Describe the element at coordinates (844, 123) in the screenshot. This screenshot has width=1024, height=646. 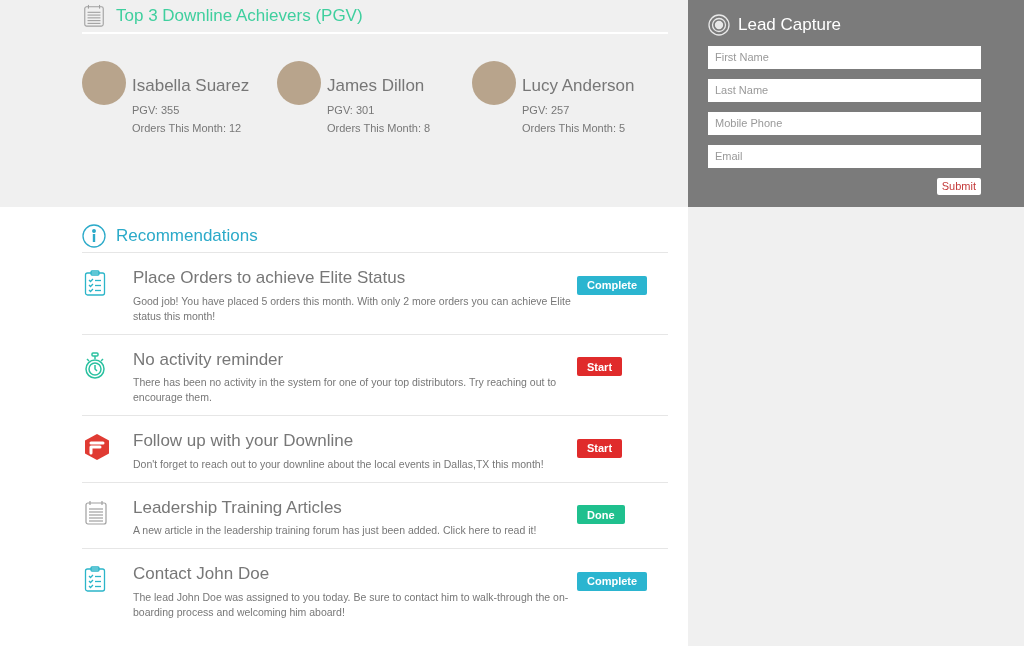
I see `input-field: Mobile Phone` at that location.